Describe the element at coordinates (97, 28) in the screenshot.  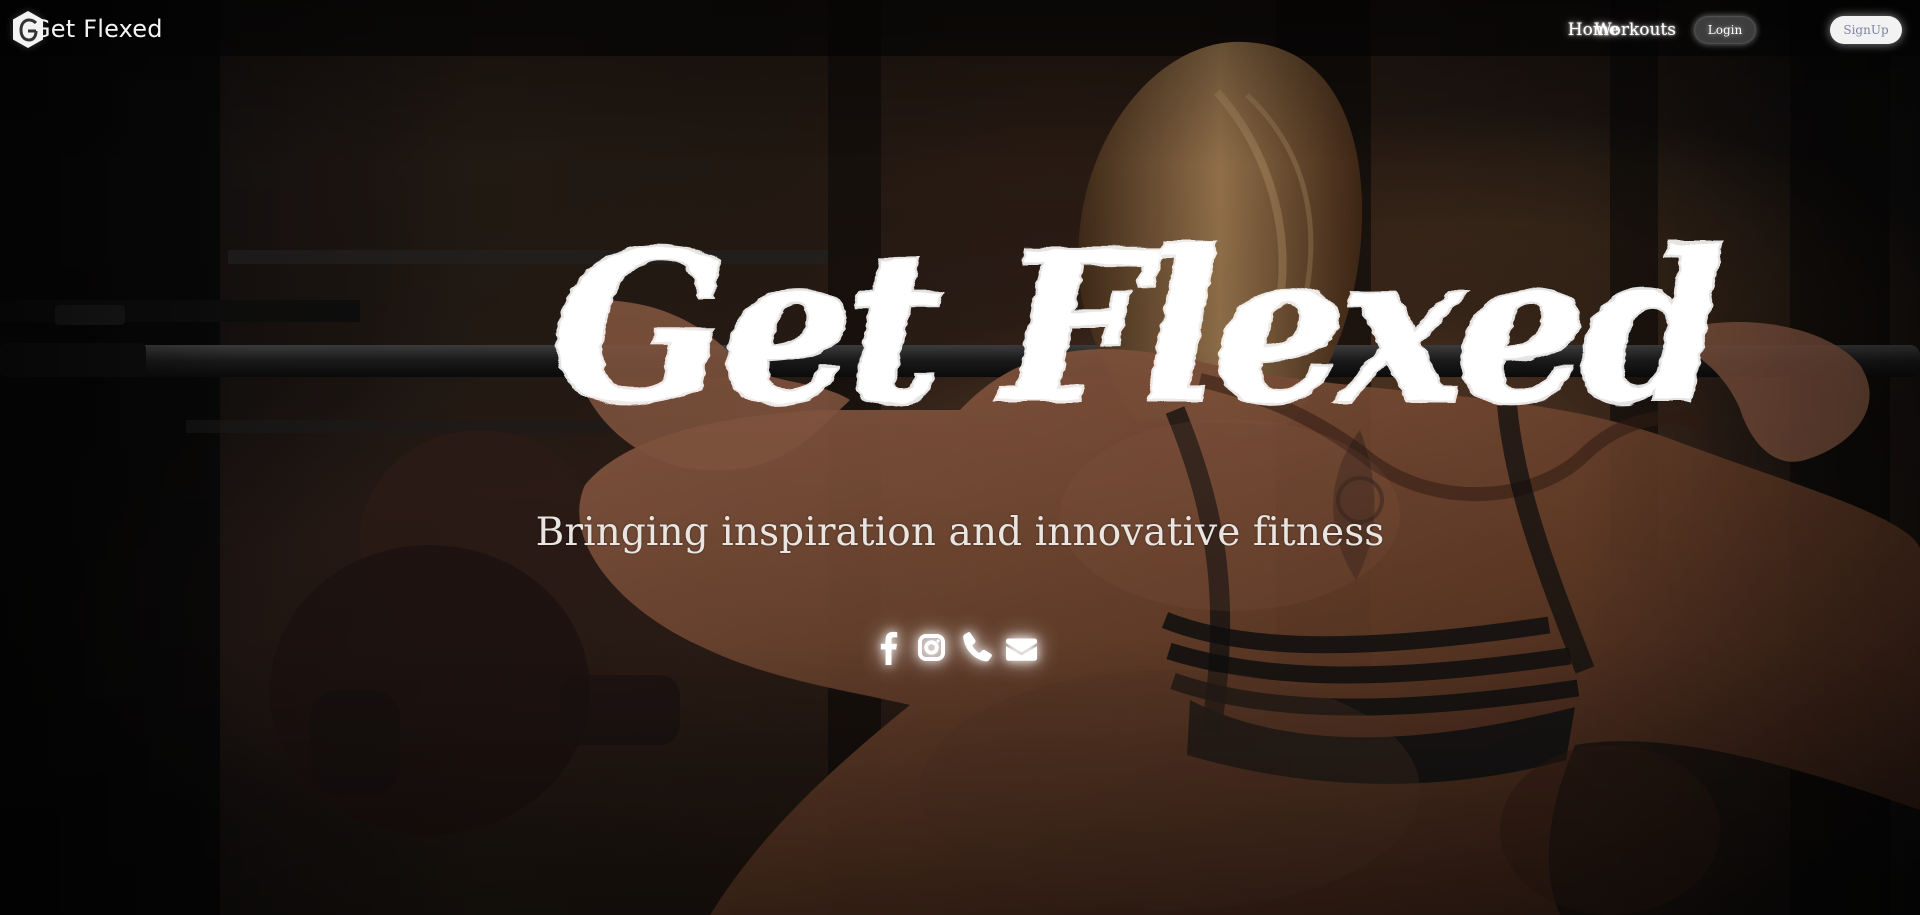
I see `brand-name: Get Flexed` at that location.